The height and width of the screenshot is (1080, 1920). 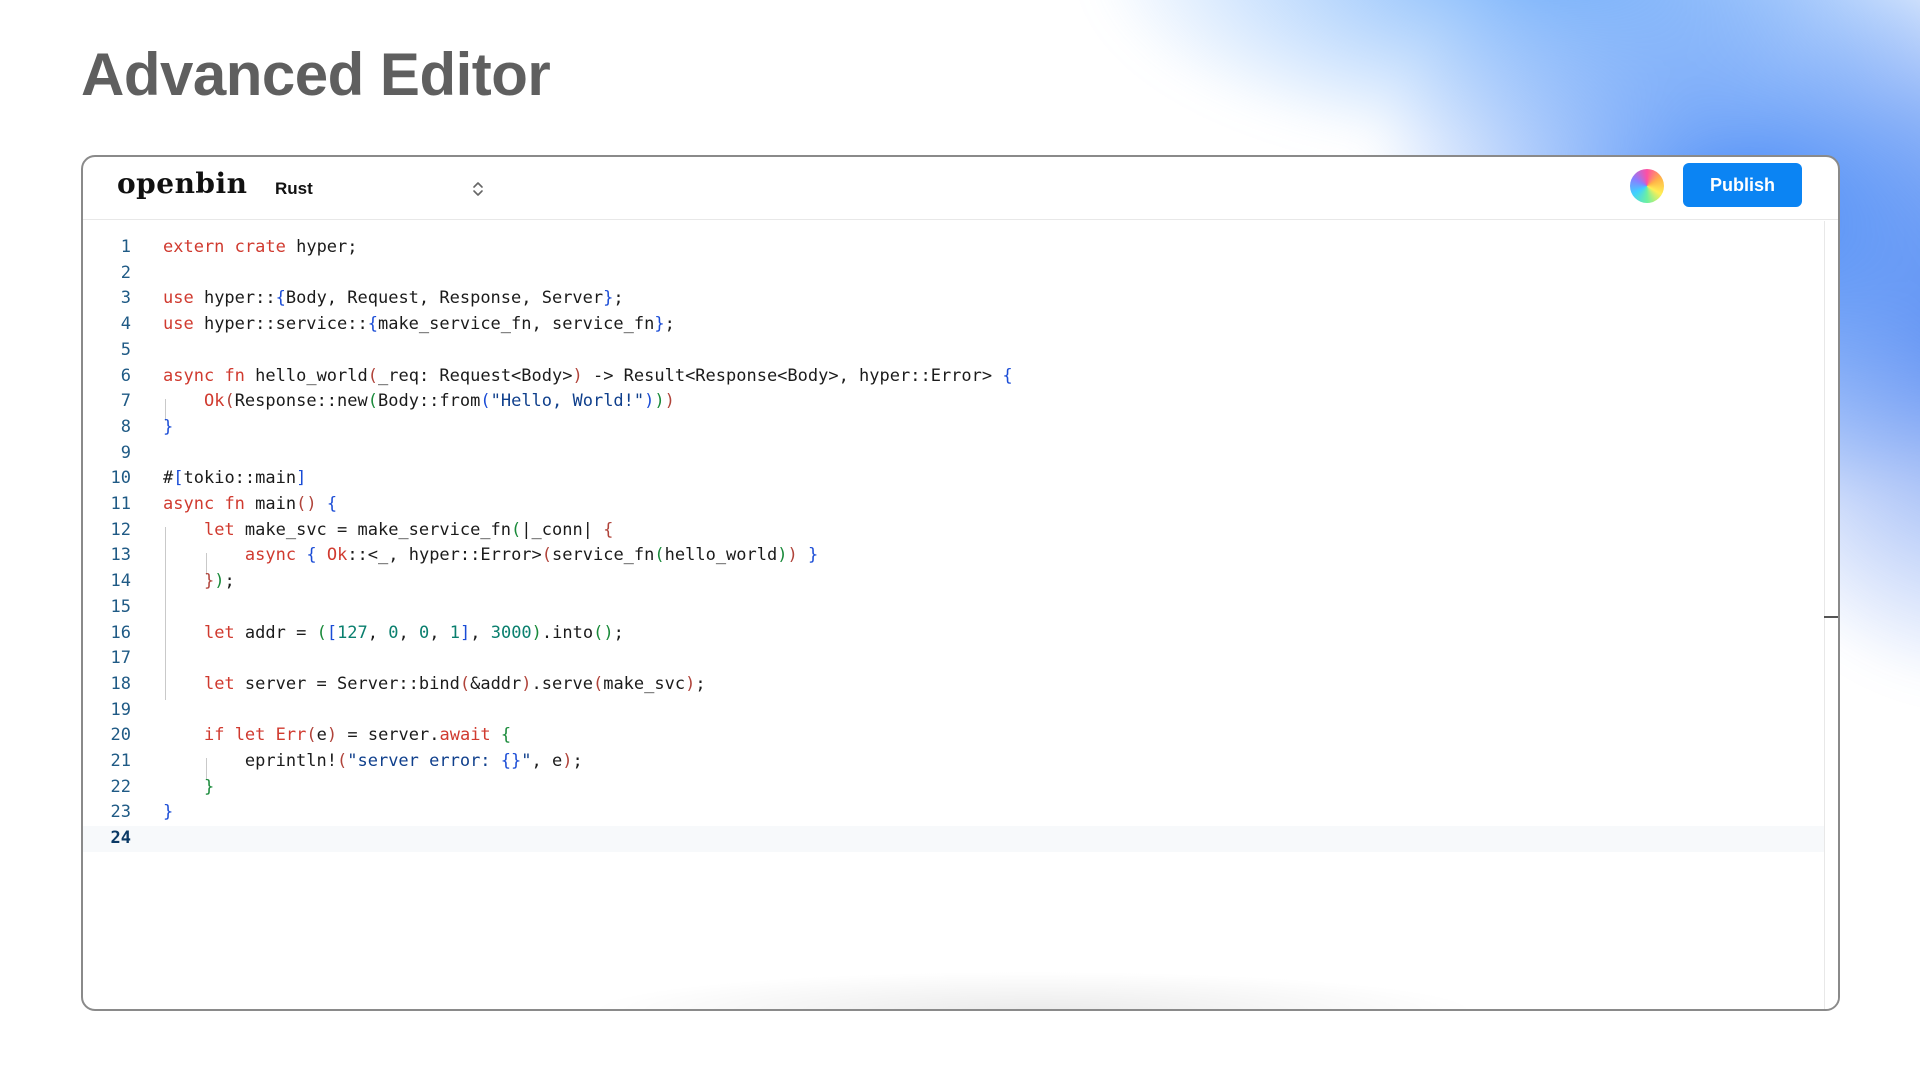 I want to click on code-token: |_conn|, so click(x=562, y=529).